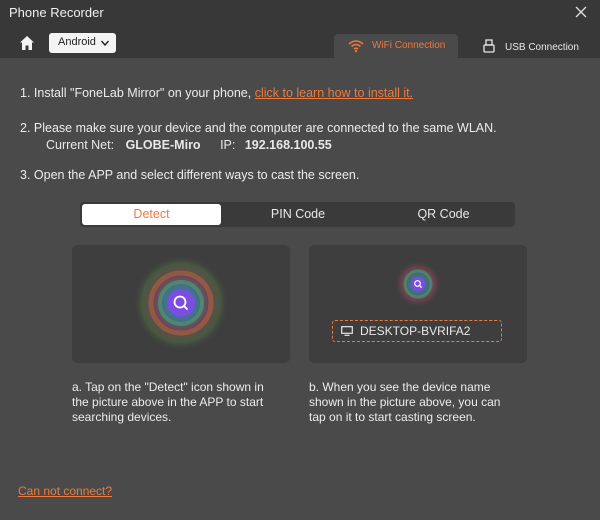 This screenshot has width=600, height=520. What do you see at coordinates (300, 44) in the screenshot?
I see `toolbar: Android WiFi Connection USB Connection` at bounding box center [300, 44].